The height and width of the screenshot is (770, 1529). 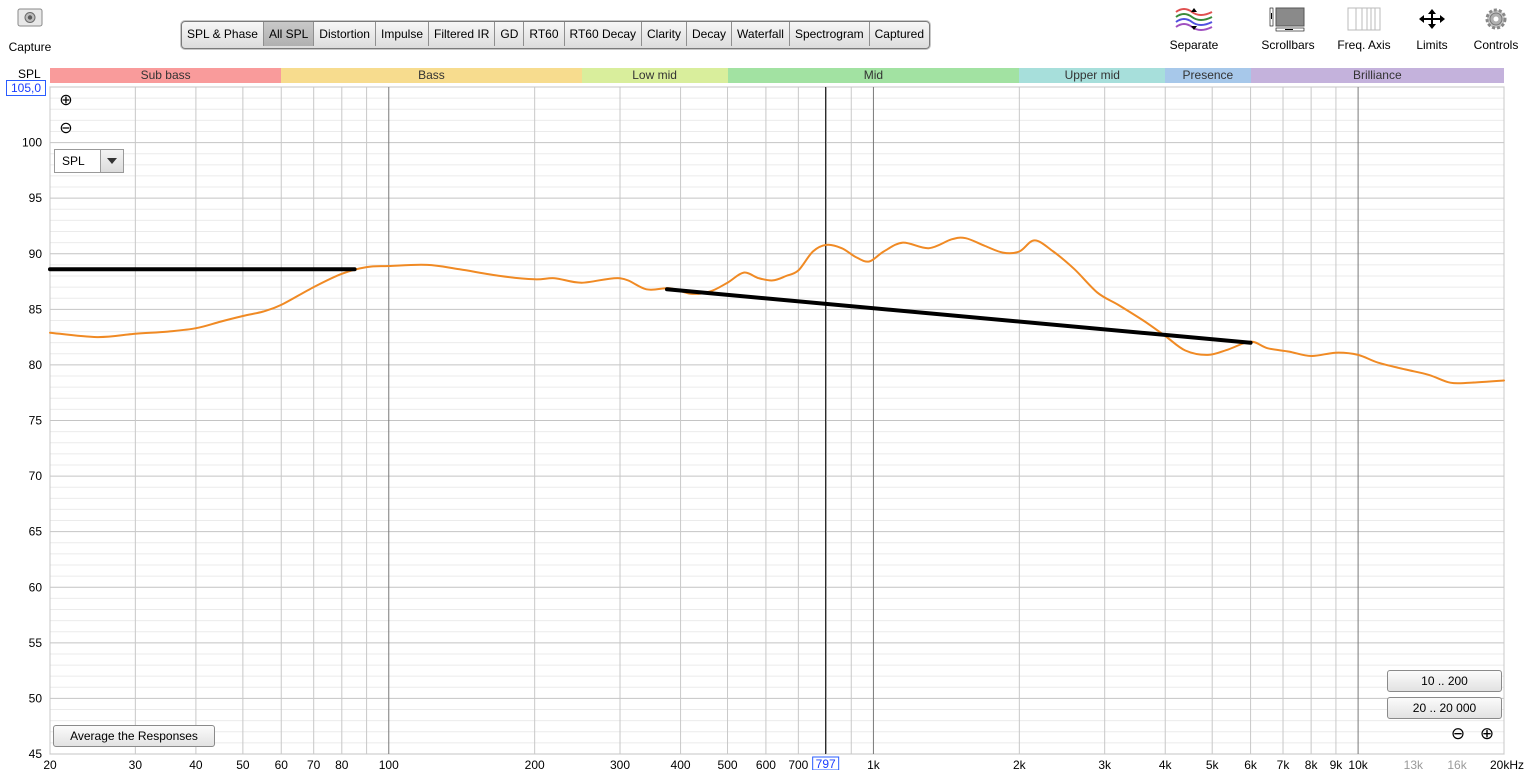 I want to click on x-tick-label: 6k, so click(x=1251, y=764).